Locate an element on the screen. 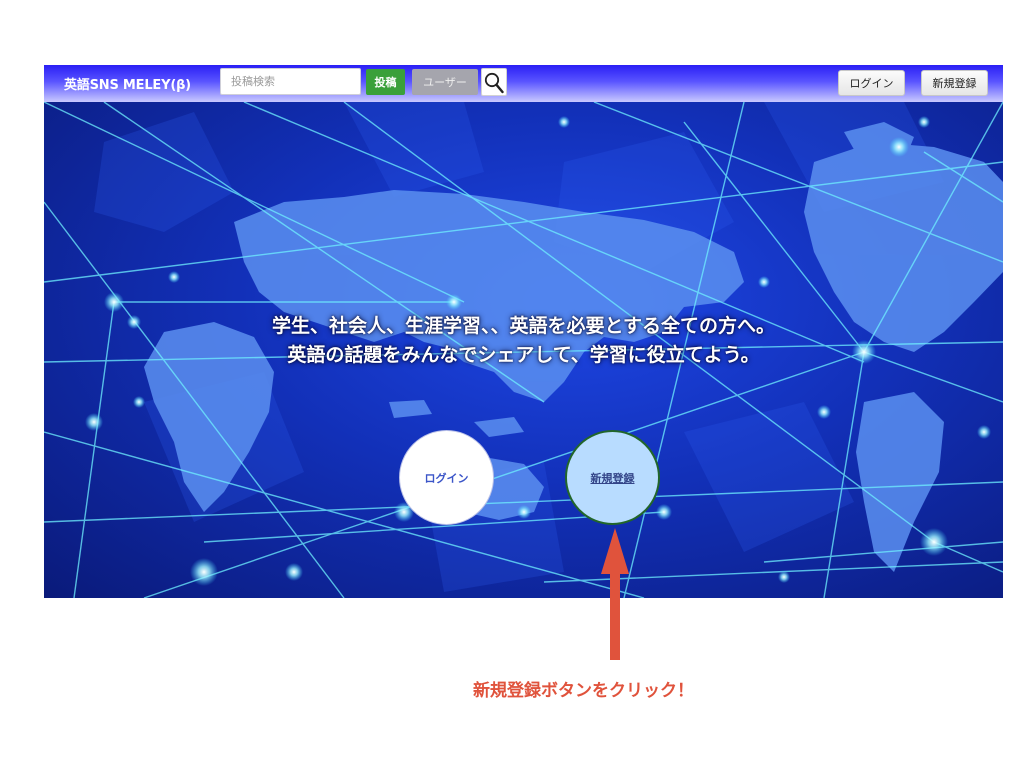  login-button: ログイン is located at coordinates (871, 83).